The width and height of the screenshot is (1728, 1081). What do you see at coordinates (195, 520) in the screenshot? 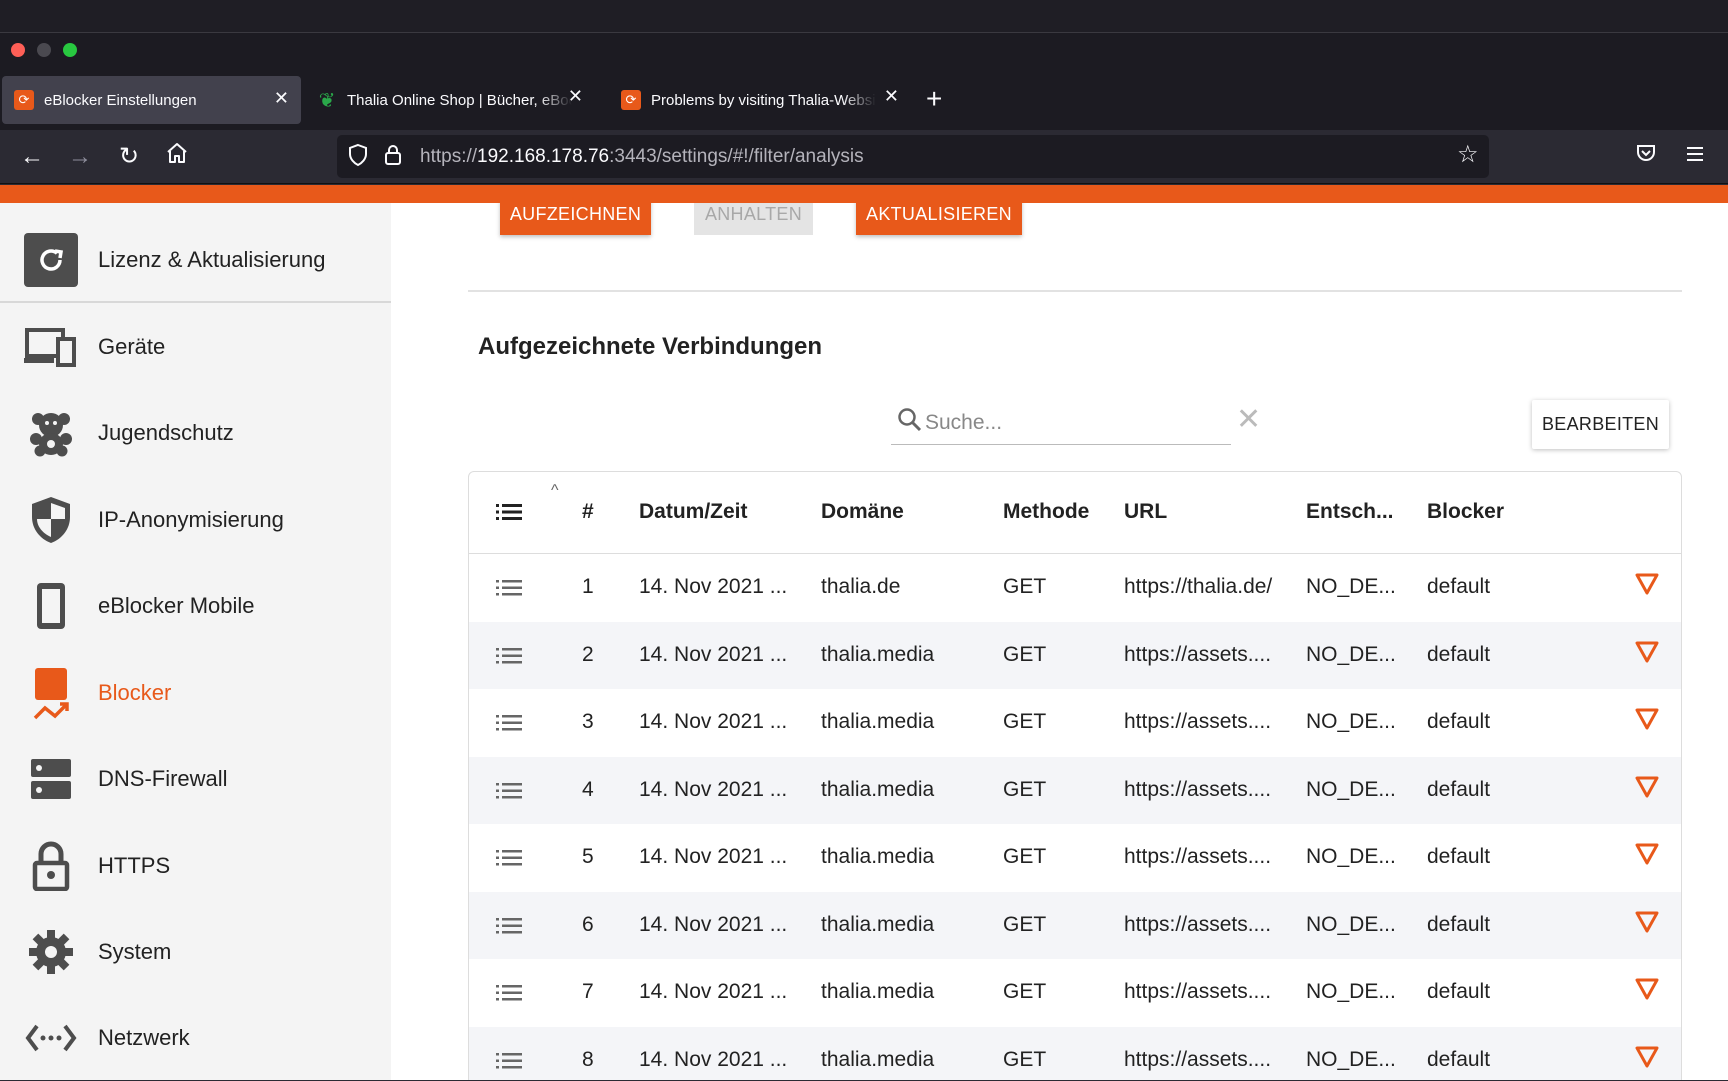
I see `sidebar-item-ip-anonymization: IP-Anonymisierung` at bounding box center [195, 520].